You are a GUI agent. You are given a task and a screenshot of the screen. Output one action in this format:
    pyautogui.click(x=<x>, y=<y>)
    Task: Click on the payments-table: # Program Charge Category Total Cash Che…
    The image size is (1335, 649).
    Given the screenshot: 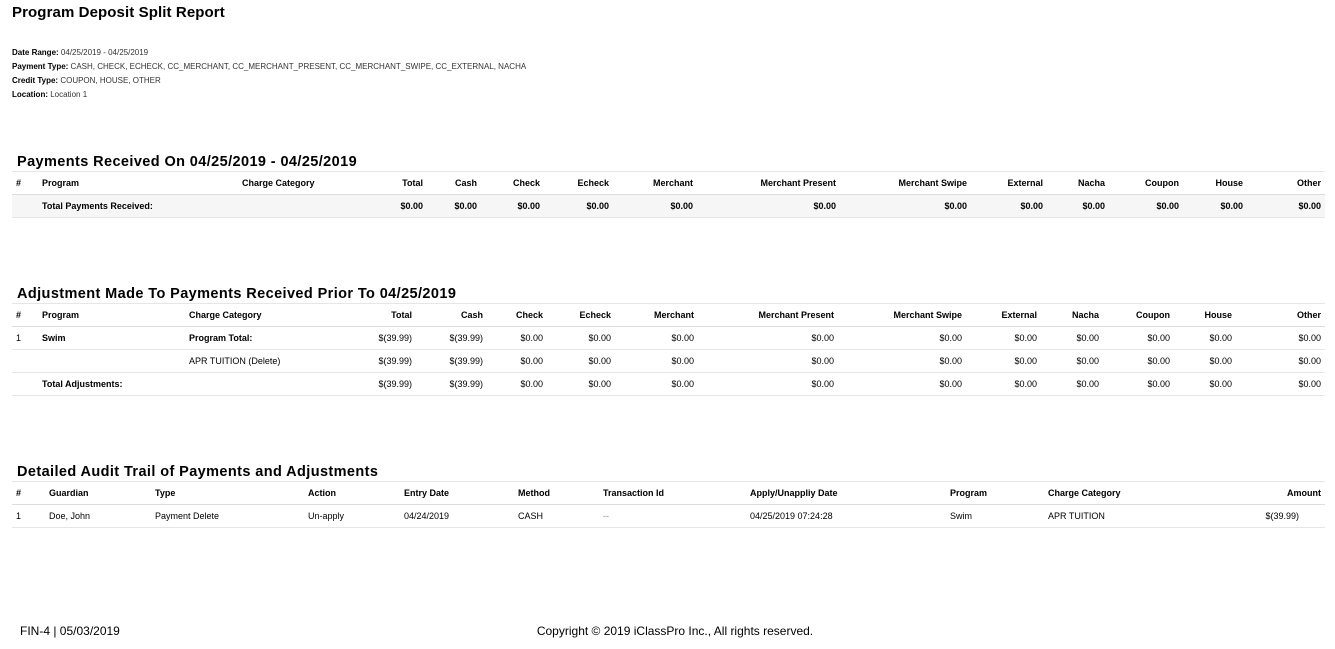 What is the action you would take?
    pyautogui.click(x=668, y=194)
    